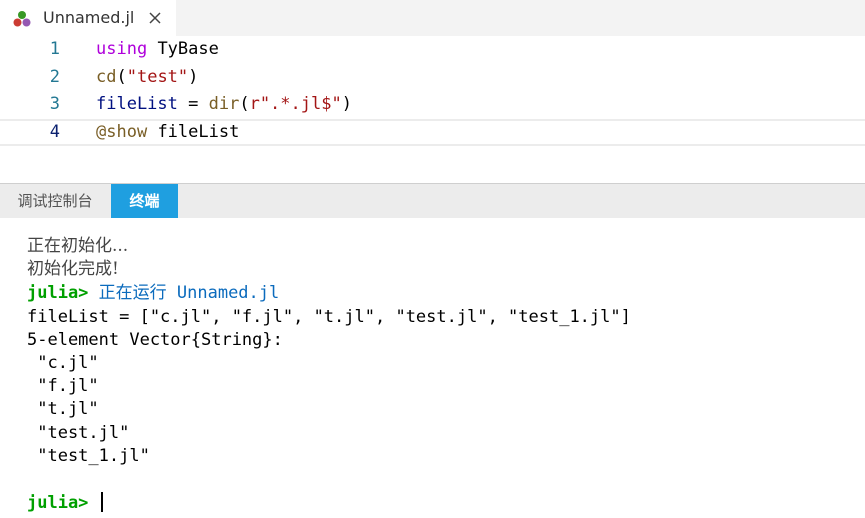 Image resolution: width=865 pixels, height=518 pixels. What do you see at coordinates (88, 456) in the screenshot?
I see `terminal-output-line: "test_1.jl"` at bounding box center [88, 456].